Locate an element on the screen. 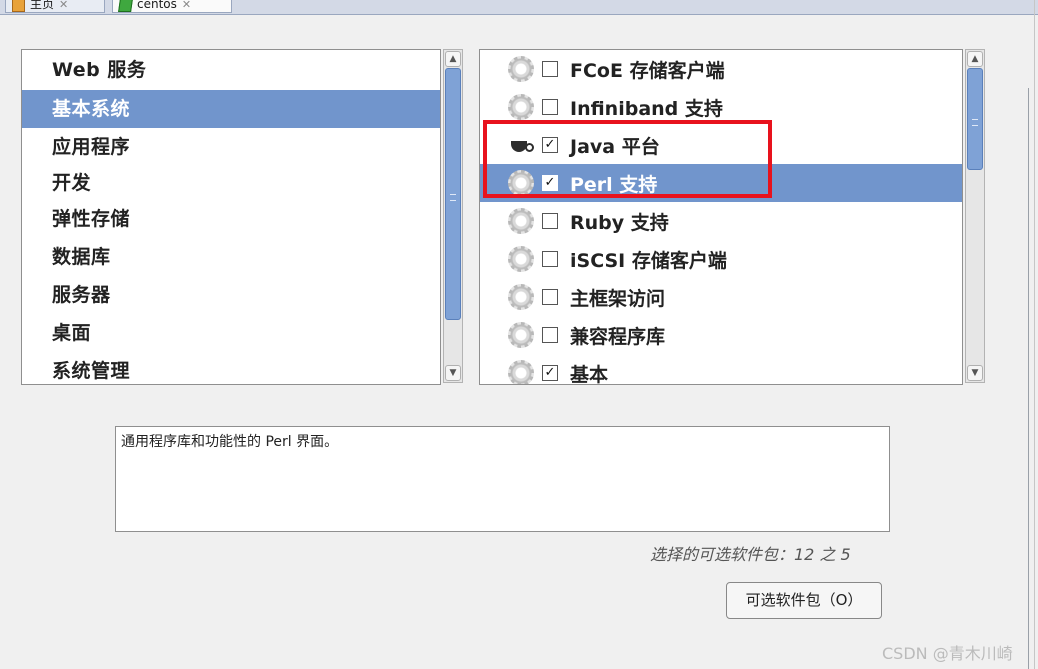 The image size is (1038, 669). package-label: 主框架访问 is located at coordinates (618, 298).